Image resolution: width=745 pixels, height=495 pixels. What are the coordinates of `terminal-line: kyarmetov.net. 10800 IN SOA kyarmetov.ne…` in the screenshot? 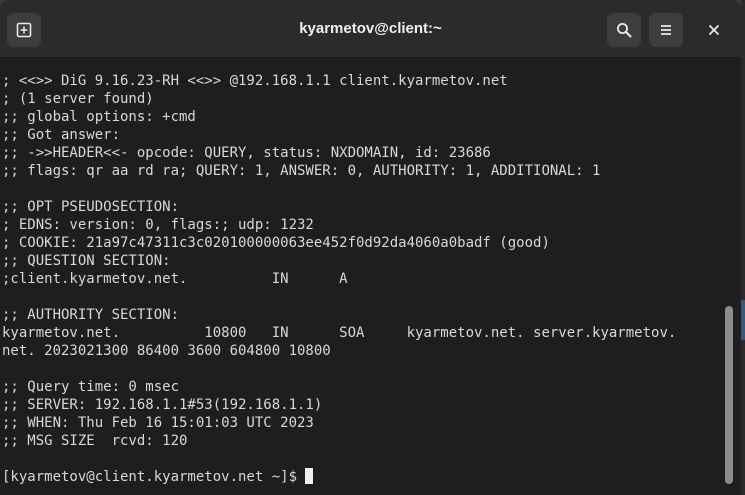 It's located at (339, 333).